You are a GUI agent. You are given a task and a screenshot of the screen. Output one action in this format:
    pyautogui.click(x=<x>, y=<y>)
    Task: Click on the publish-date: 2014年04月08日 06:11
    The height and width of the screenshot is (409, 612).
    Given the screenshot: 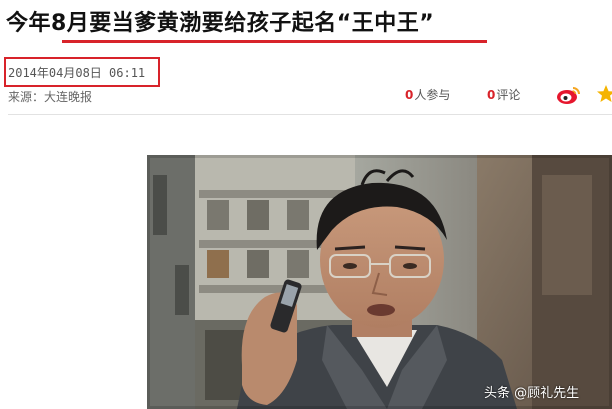 What is the action you would take?
    pyautogui.click(x=77, y=73)
    